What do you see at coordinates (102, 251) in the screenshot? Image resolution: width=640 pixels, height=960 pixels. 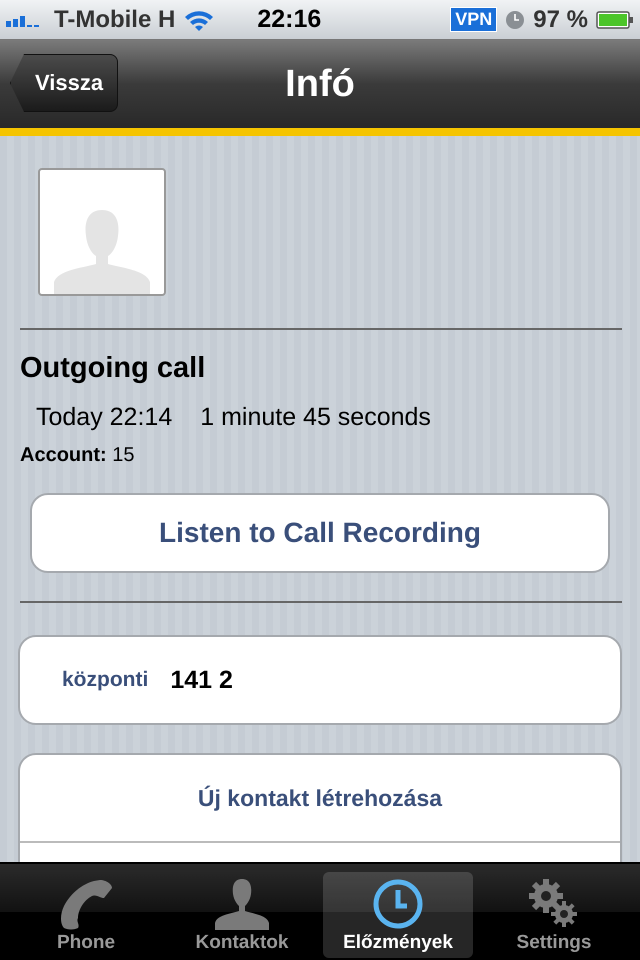 I see `person-silhouette-icon` at bounding box center [102, 251].